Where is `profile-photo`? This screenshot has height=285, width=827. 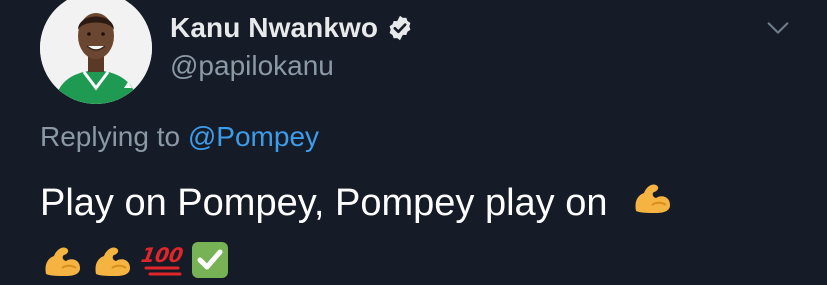
profile-photo is located at coordinates (96, 52).